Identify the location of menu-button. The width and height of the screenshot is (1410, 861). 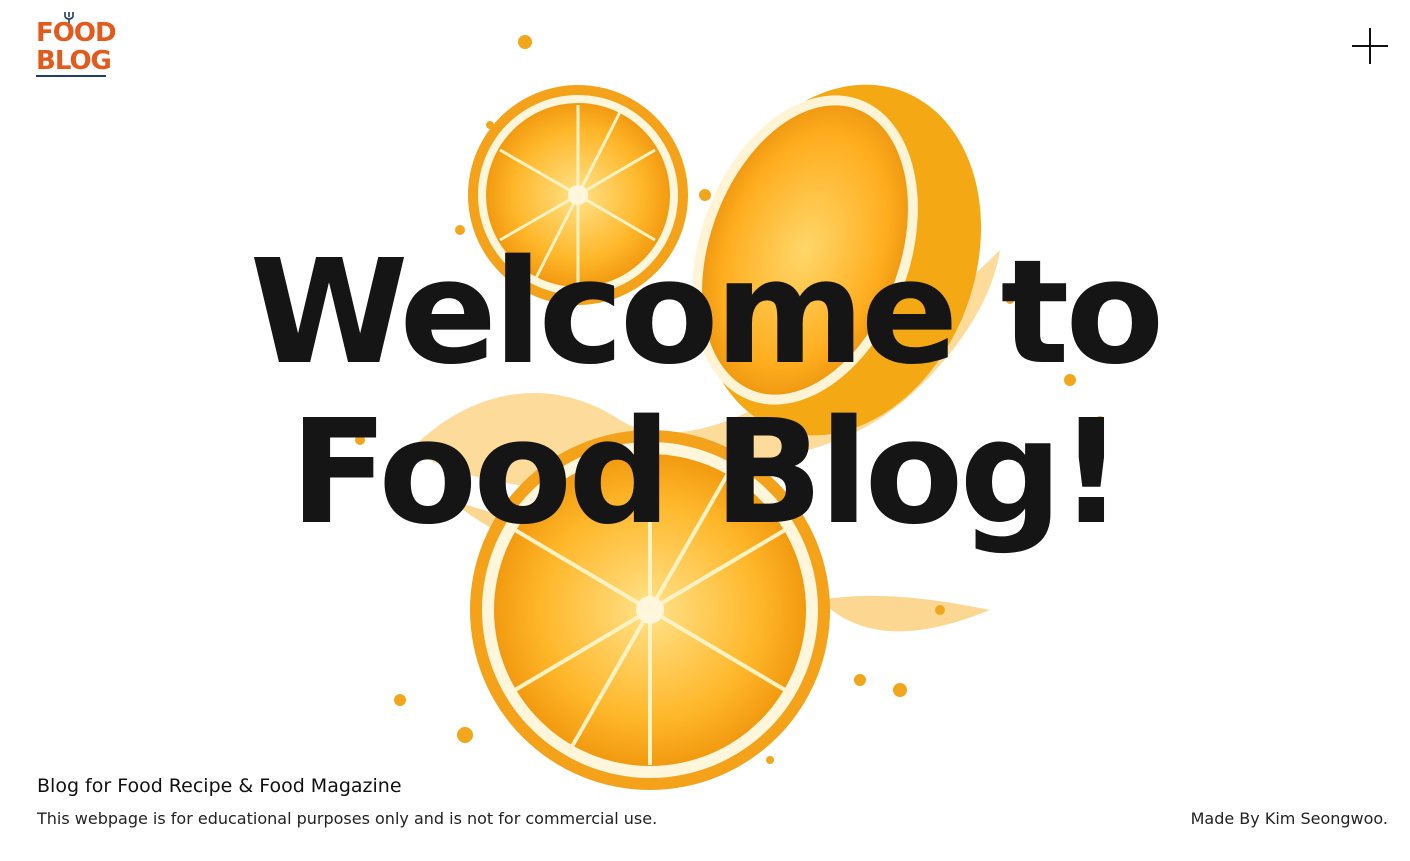
(1370, 46).